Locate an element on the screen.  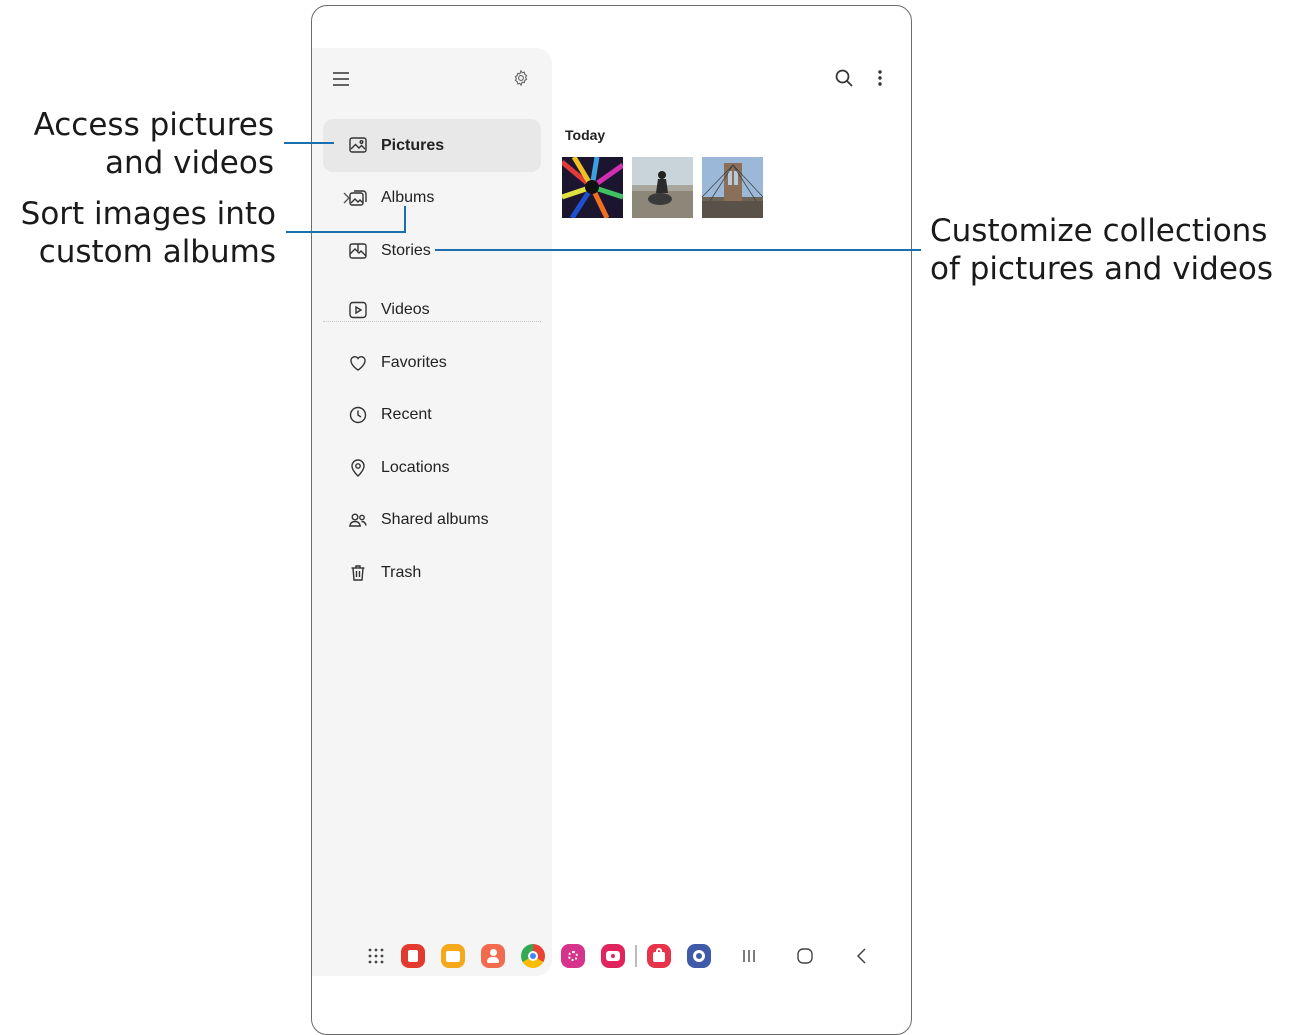
albums-leader-line is located at coordinates (346, 219).